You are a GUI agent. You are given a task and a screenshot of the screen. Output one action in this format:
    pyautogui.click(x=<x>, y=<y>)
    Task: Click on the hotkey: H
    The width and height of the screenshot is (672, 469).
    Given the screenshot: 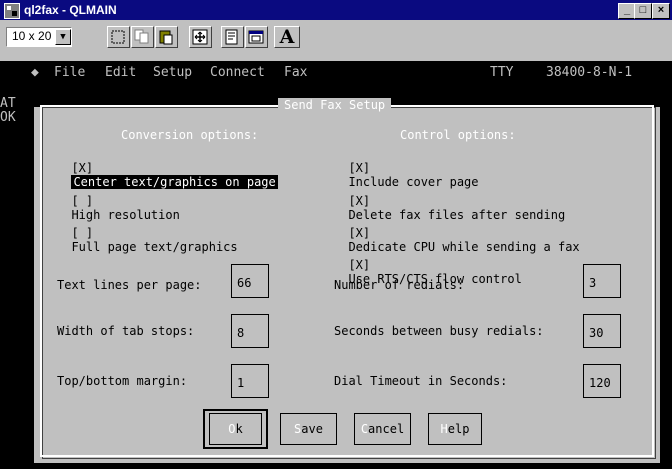 What is the action you would take?
    pyautogui.click(x=444, y=429)
    